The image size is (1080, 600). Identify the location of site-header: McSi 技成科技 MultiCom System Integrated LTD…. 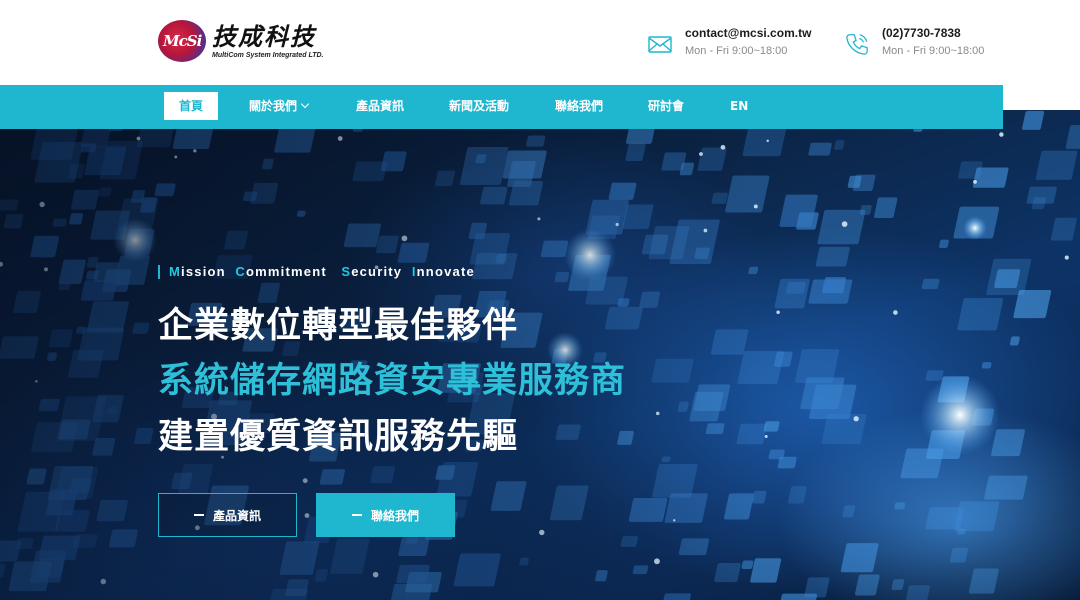
(540, 43).